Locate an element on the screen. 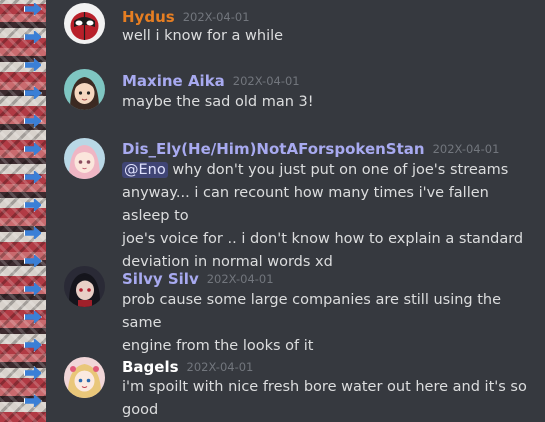  dark-hair-girl-avatar-icon is located at coordinates (84, 286).